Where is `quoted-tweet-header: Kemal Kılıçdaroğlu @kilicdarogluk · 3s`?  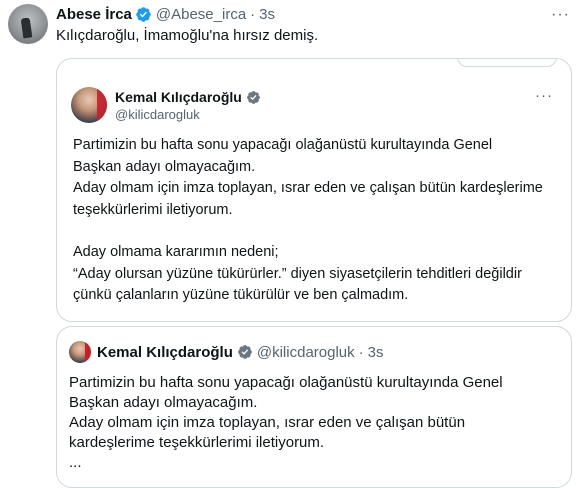
quoted-tweet-header: Kemal Kılıçdaroğlu @kilicdarogluk · 3s is located at coordinates (226, 352).